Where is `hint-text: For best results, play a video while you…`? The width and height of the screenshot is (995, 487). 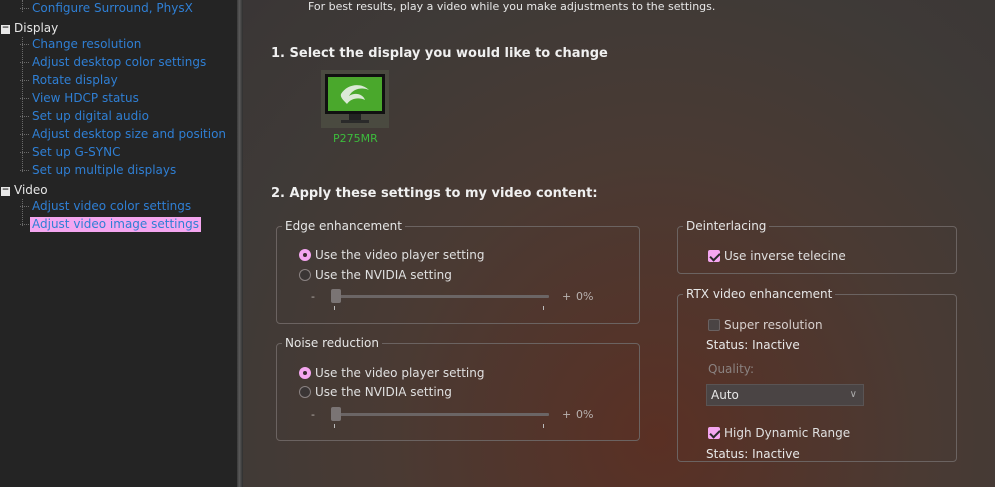
hint-text: For best results, play a video while you… is located at coordinates (512, 6).